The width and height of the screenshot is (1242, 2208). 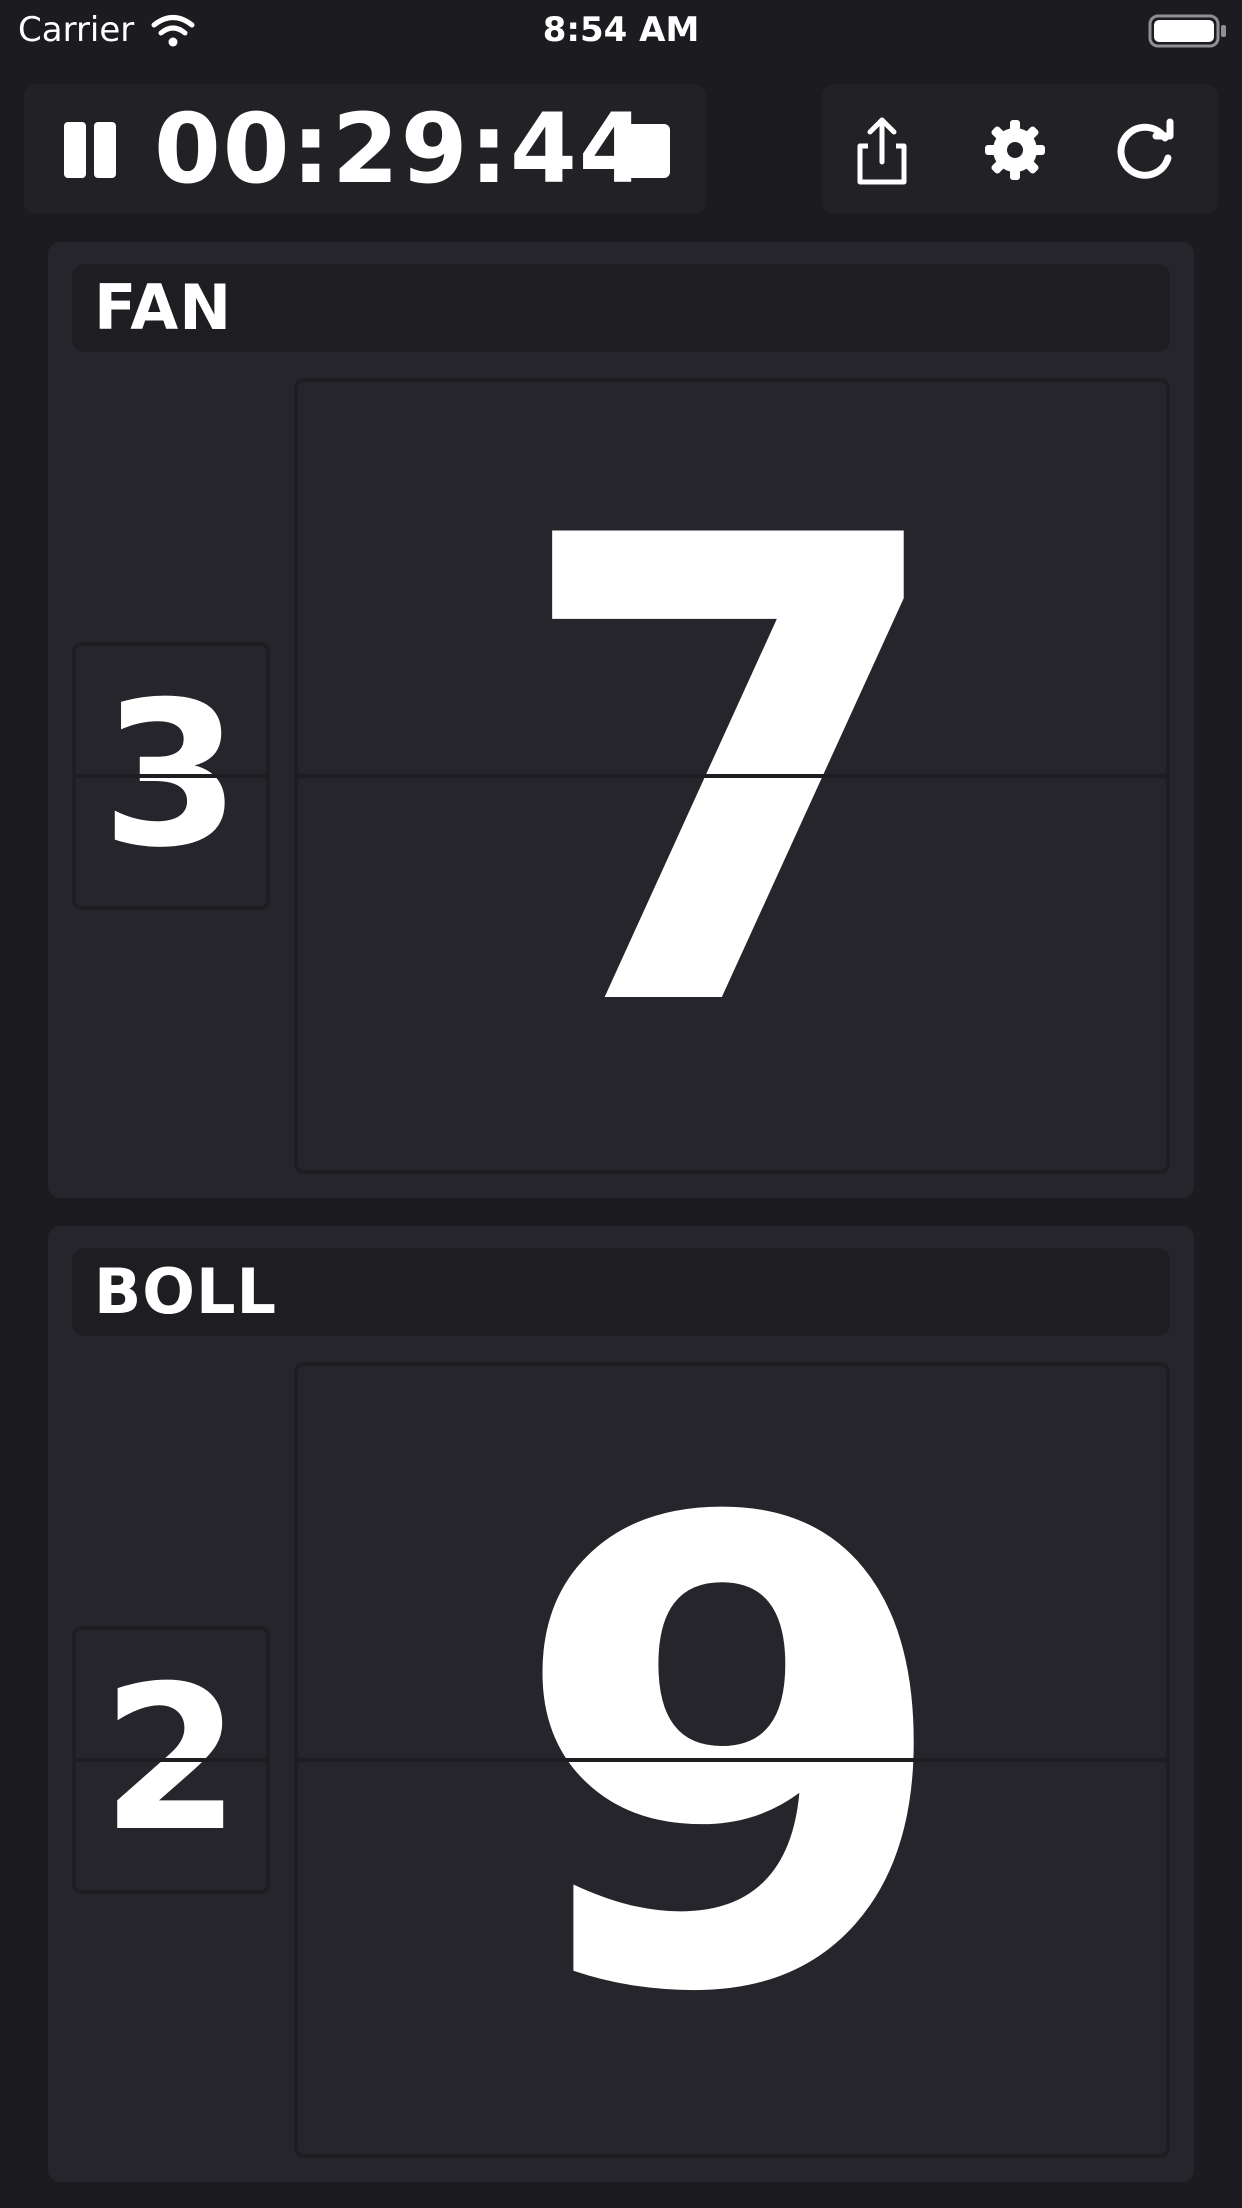 I want to click on gear-icon, so click(x=1015, y=155).